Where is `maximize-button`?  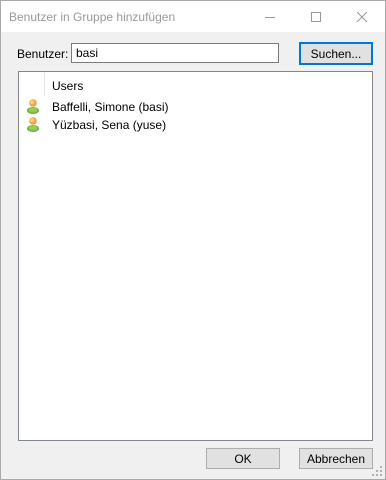
maximize-button is located at coordinates (316, 16).